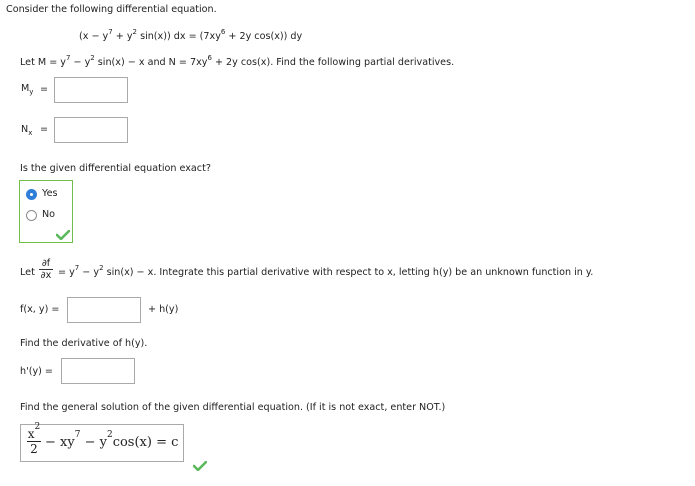  I want to click on find-h-text: Find the derivative of h(y)., so click(84, 343).